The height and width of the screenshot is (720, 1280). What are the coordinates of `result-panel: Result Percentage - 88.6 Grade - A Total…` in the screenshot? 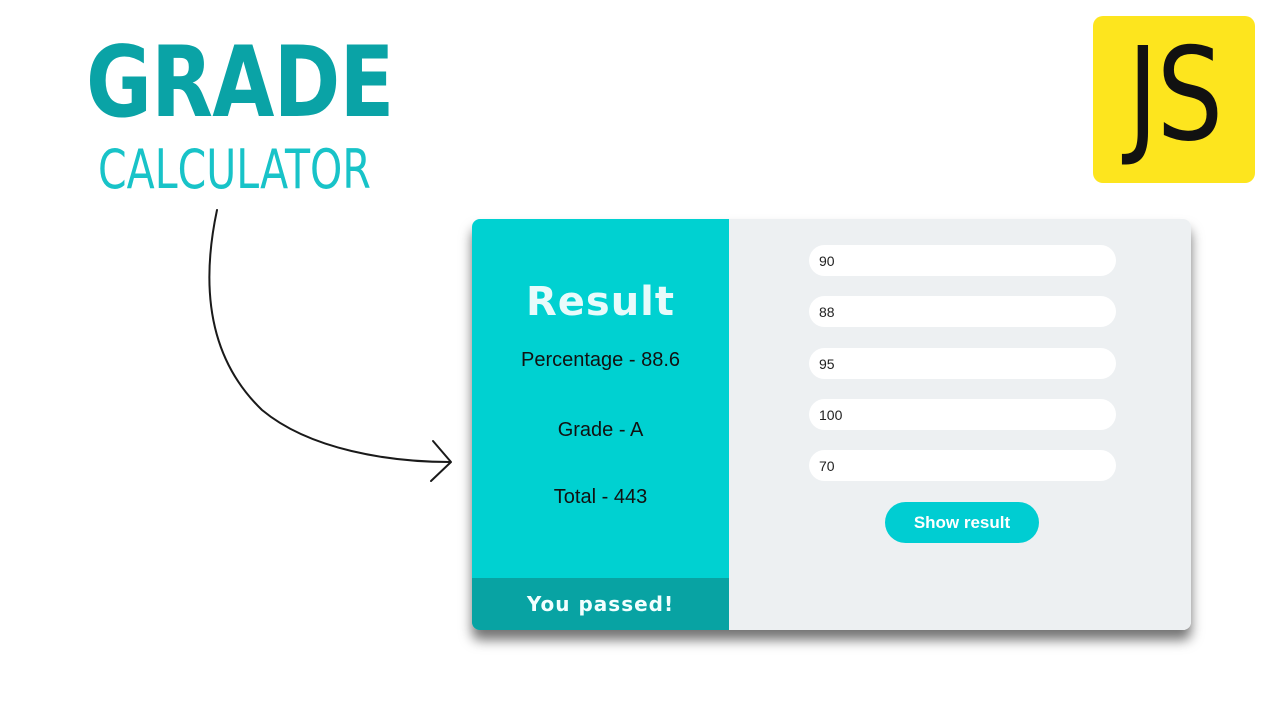 It's located at (600, 424).